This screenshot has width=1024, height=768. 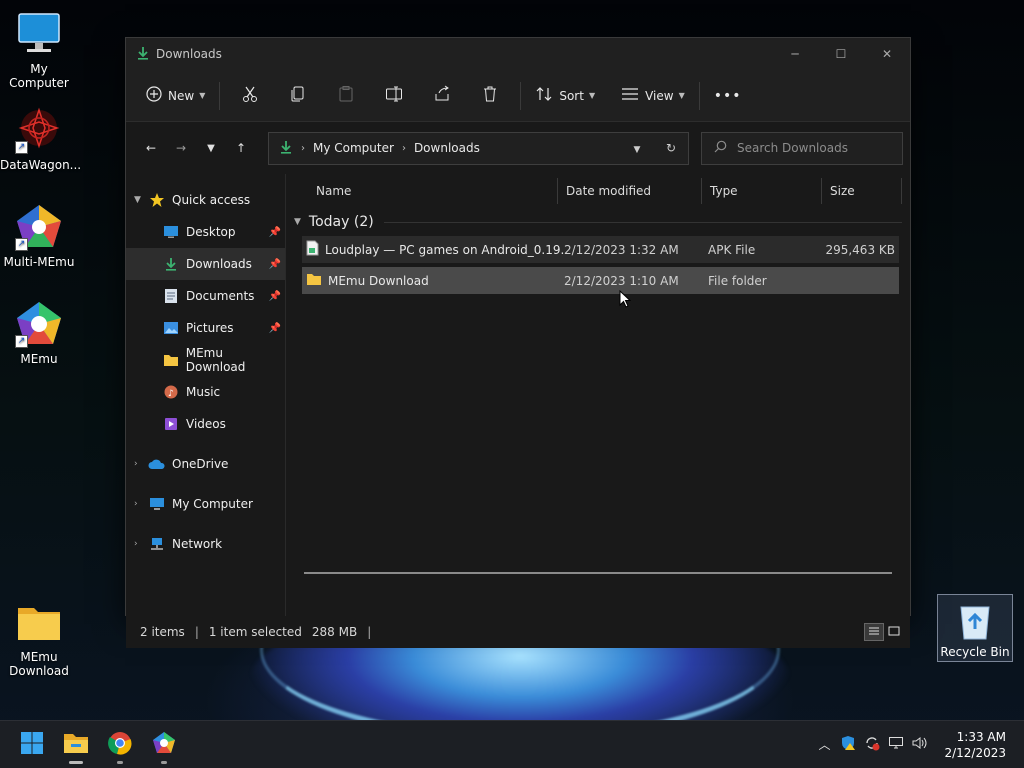 What do you see at coordinates (205, 392) in the screenshot?
I see `sidebar-item-music: ♪ Music` at bounding box center [205, 392].